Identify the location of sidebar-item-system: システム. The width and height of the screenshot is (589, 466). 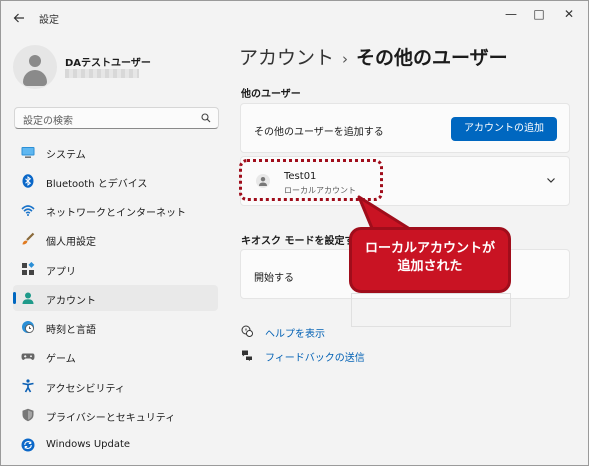
(115, 152).